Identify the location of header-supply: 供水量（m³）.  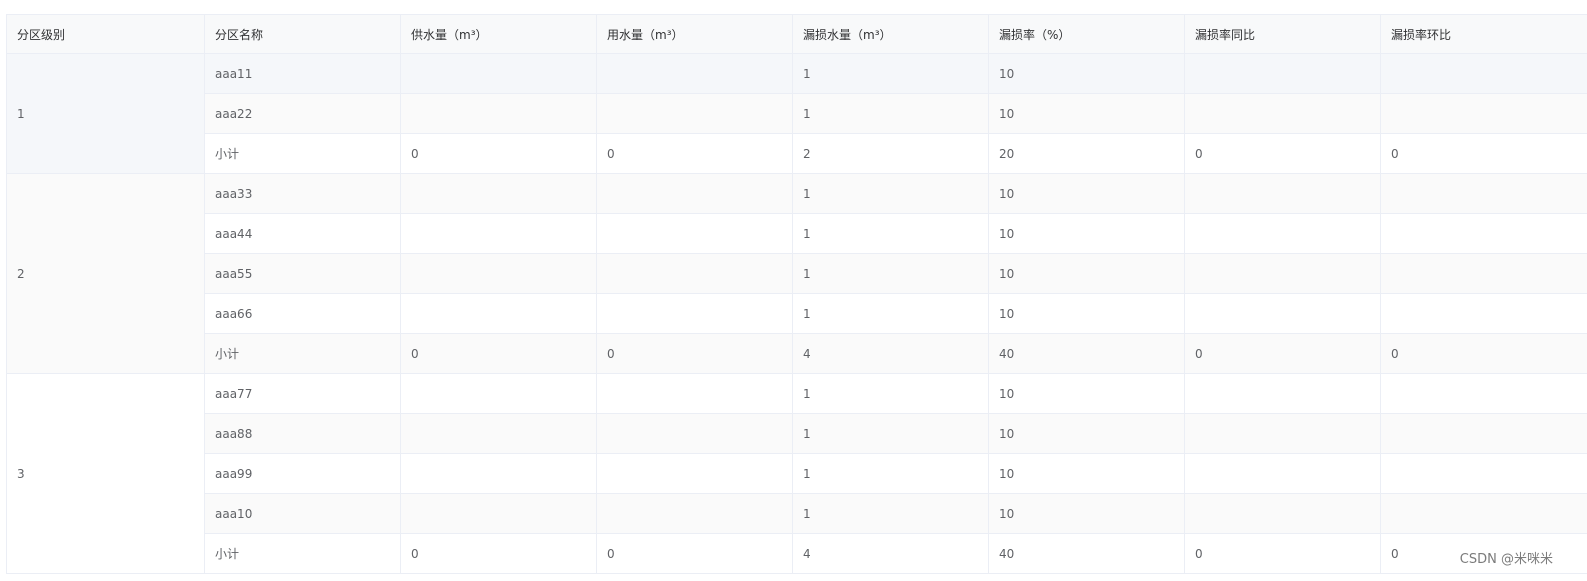
(498, 34).